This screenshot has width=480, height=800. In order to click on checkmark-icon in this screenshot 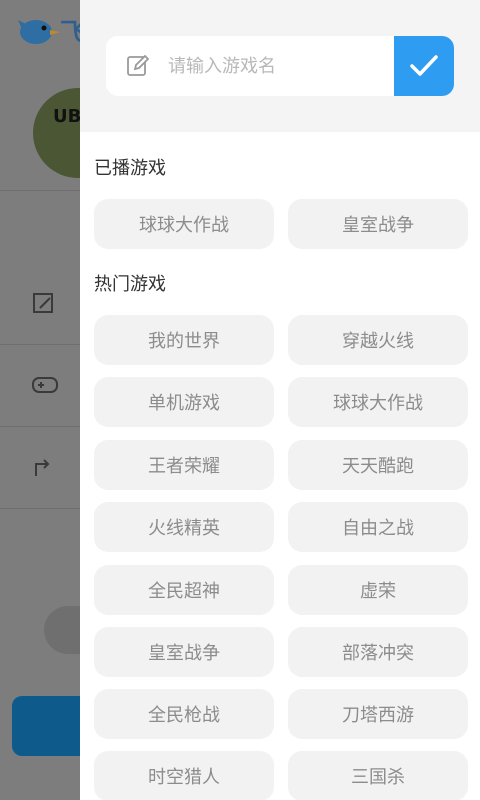, I will do `click(424, 65)`.